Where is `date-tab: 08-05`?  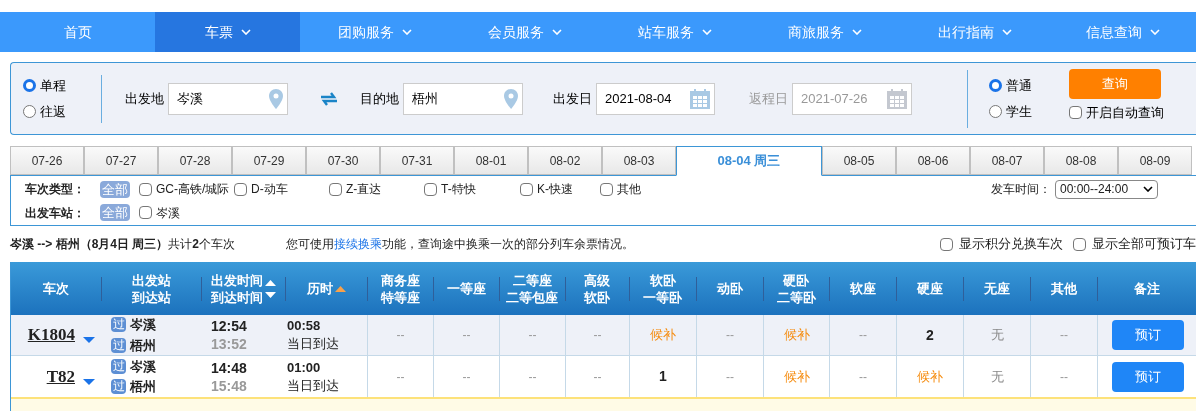 date-tab: 08-05 is located at coordinates (859, 160).